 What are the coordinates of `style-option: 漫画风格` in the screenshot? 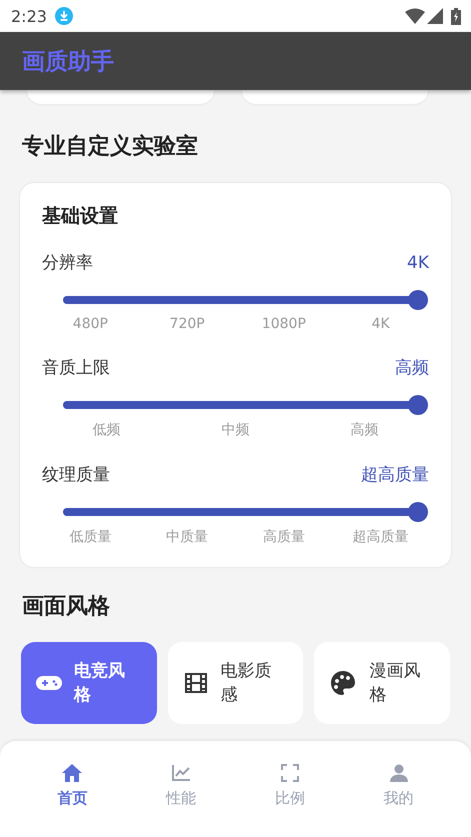 It's located at (382, 683).